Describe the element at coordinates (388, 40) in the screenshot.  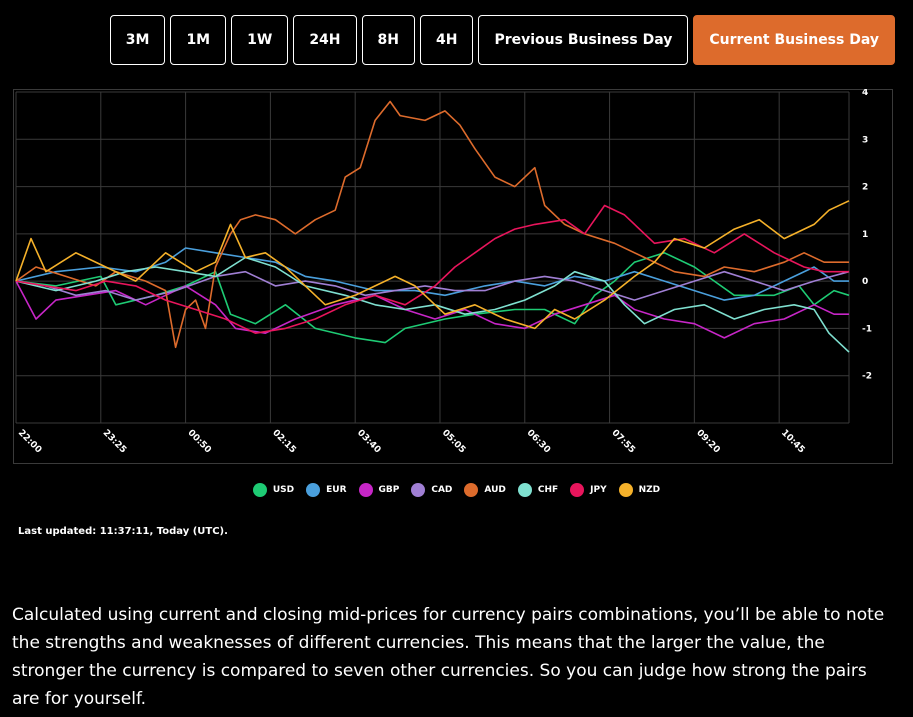
I see `tab-8h: 8H` at that location.